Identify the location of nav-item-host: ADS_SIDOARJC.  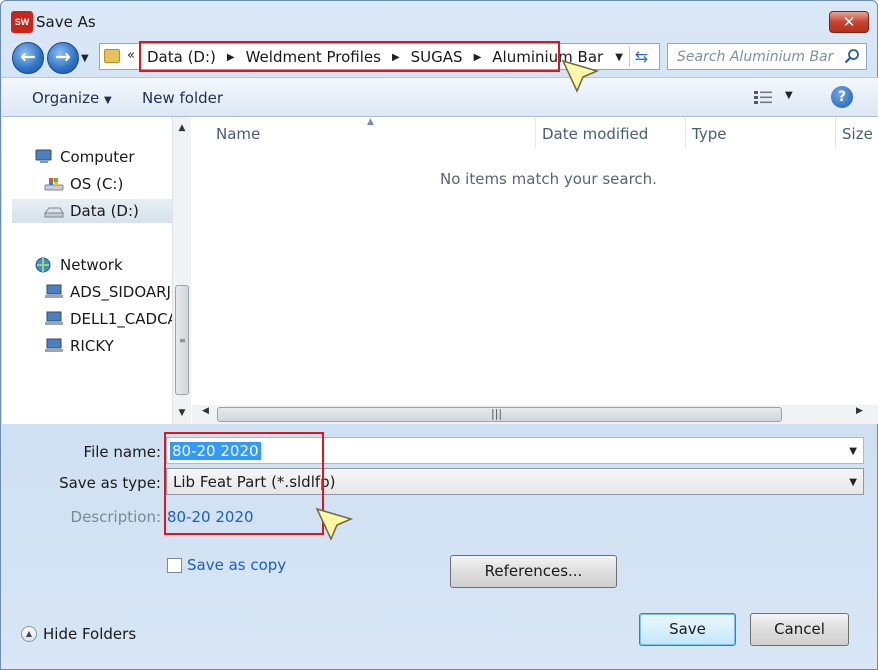
(108, 292).